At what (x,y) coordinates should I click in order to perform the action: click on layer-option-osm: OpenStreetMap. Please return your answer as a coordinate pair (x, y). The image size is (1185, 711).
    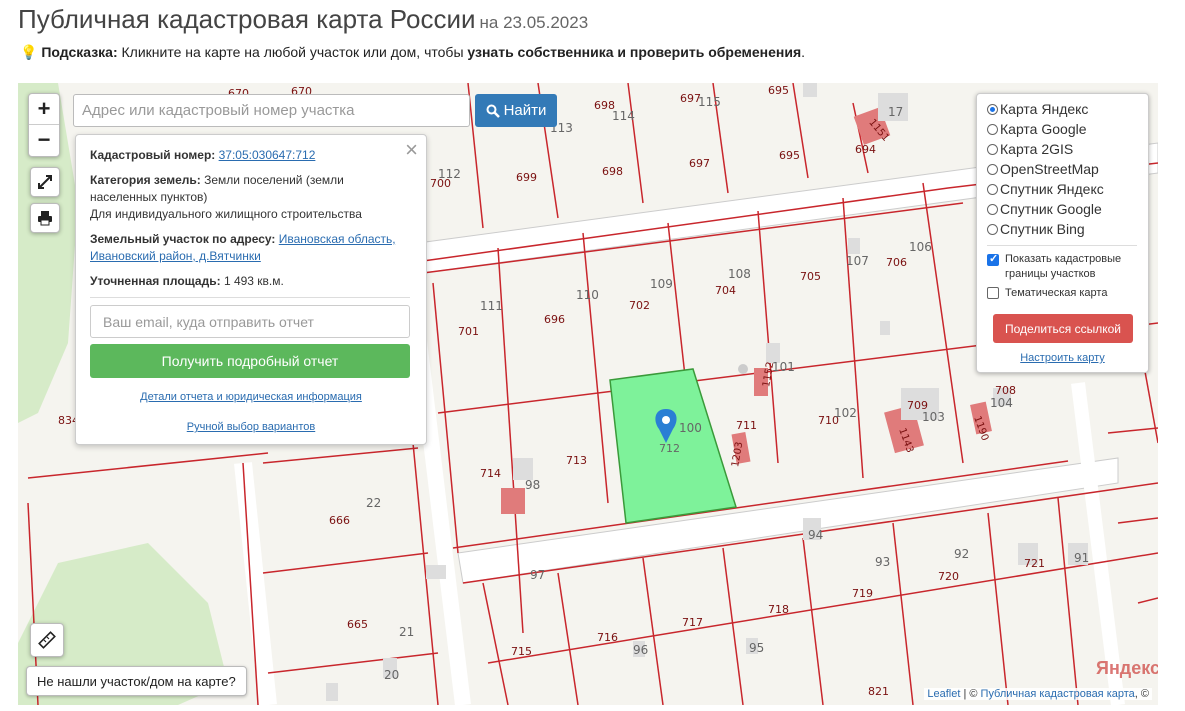
    Looking at the image, I should click on (1043, 169).